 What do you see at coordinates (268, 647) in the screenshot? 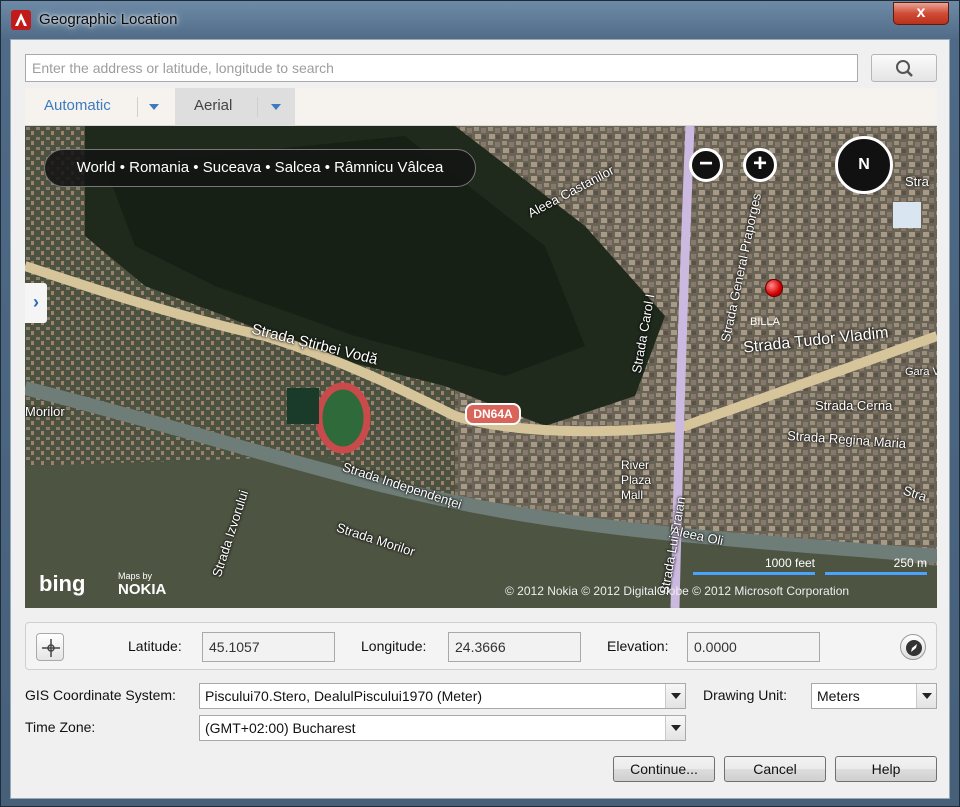
I see `latitude-field: 45.1057` at bounding box center [268, 647].